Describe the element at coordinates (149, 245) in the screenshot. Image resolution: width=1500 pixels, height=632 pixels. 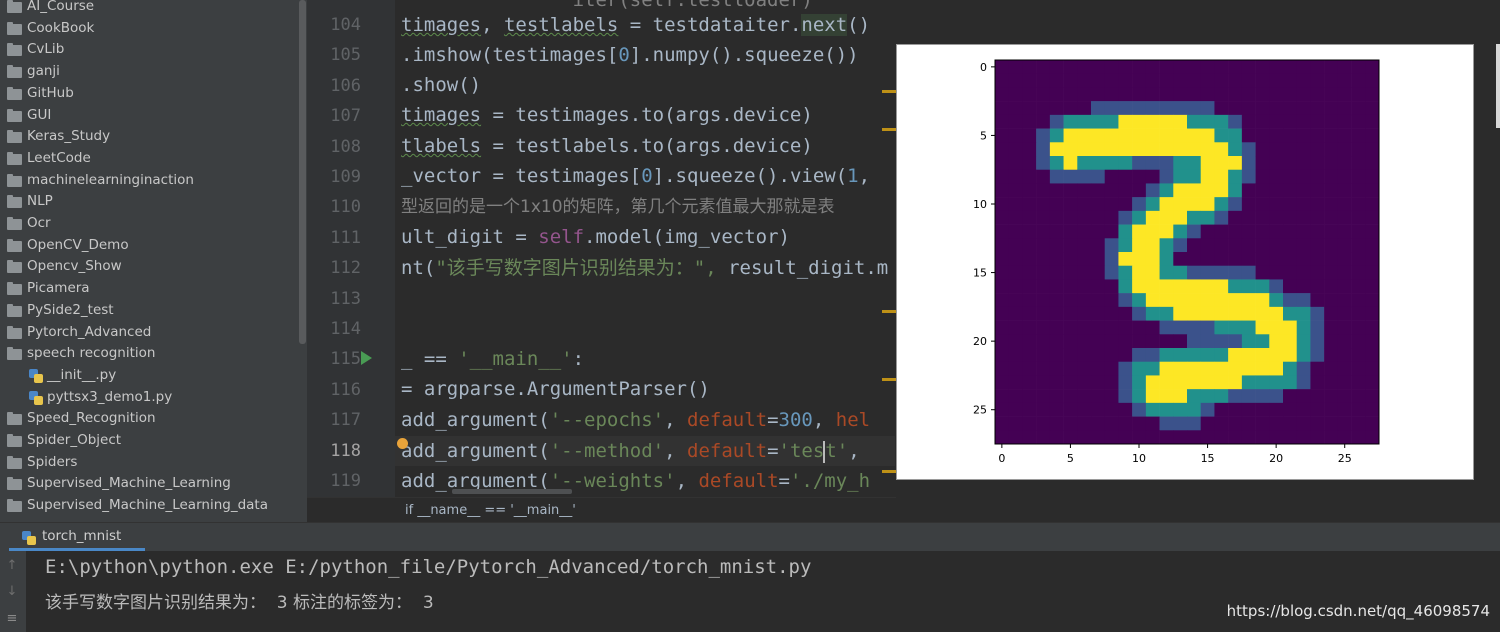
I see `tree-folder: OpenCV_Demo` at that location.